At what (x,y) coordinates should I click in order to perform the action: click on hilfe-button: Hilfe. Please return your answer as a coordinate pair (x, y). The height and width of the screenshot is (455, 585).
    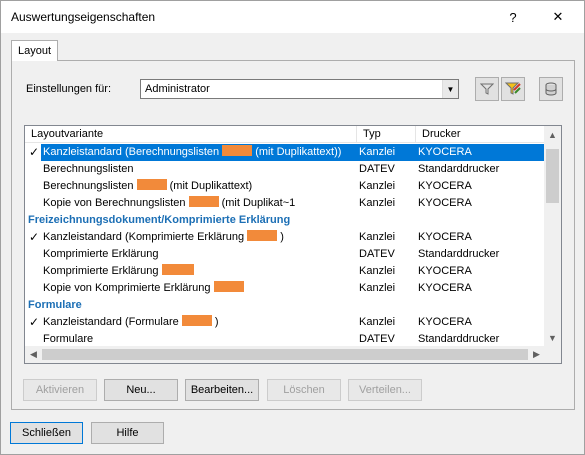
    Looking at the image, I should click on (127, 433).